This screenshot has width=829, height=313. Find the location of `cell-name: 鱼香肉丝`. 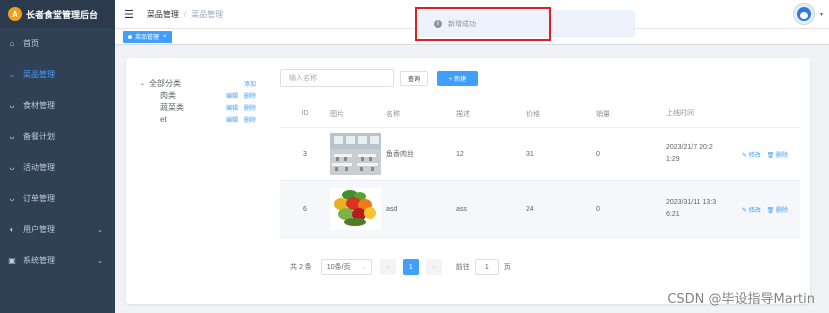

cell-name: 鱼香肉丝 is located at coordinates (400, 154).